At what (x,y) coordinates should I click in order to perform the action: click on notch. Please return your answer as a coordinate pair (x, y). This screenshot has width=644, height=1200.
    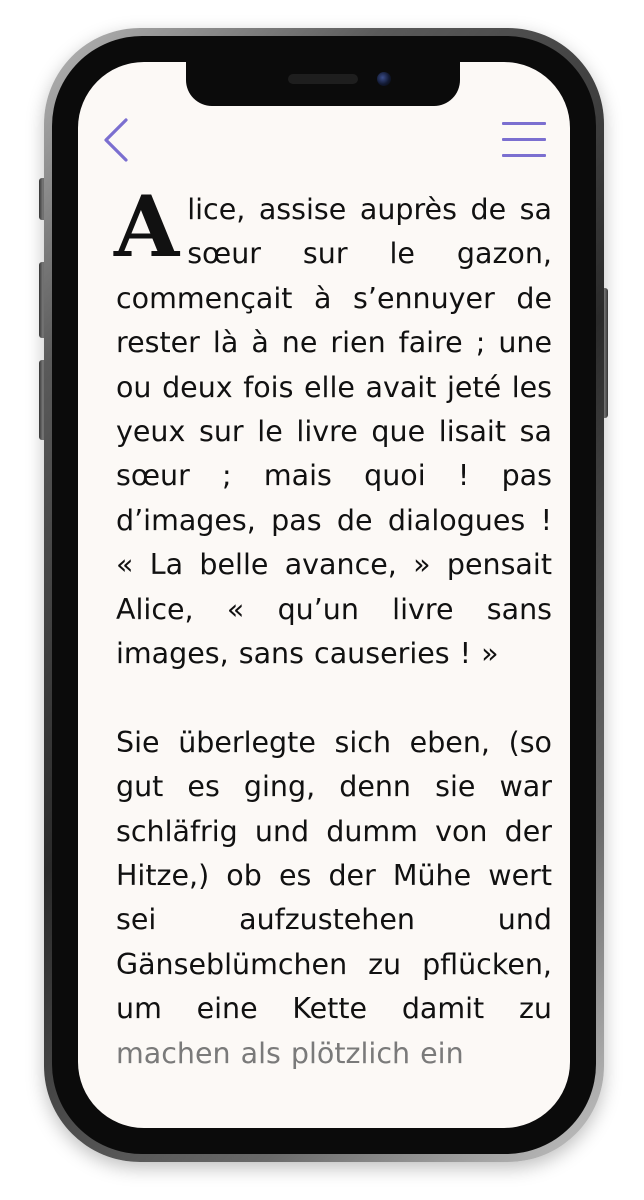
    Looking at the image, I should click on (323, 84).